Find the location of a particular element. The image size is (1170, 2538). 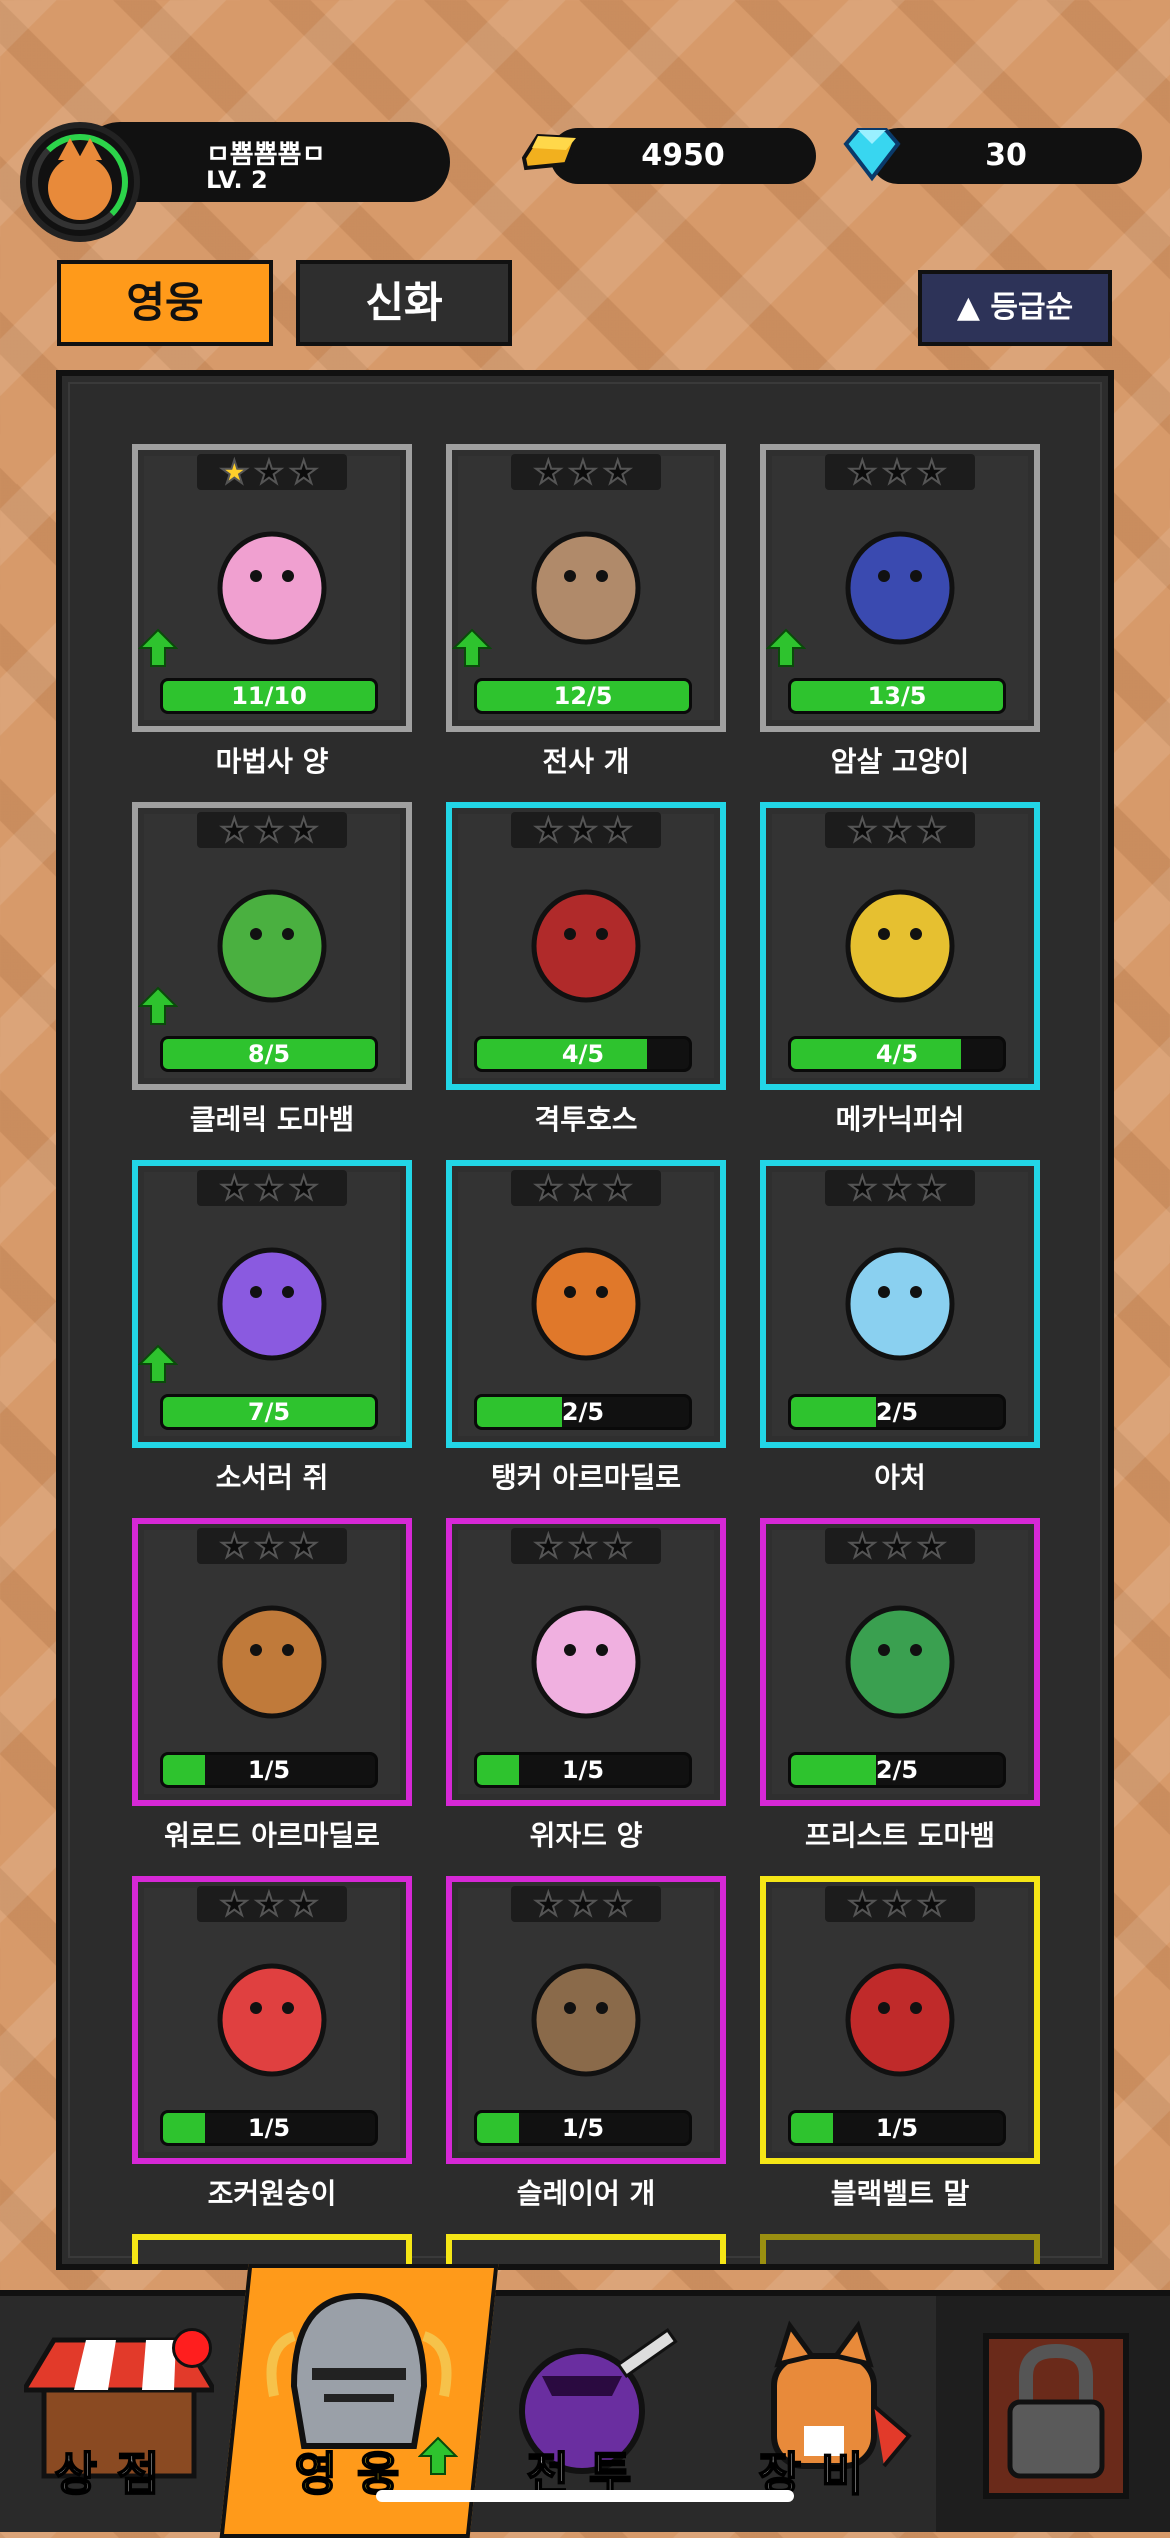

fighter-horse-icon is located at coordinates (586, 946).